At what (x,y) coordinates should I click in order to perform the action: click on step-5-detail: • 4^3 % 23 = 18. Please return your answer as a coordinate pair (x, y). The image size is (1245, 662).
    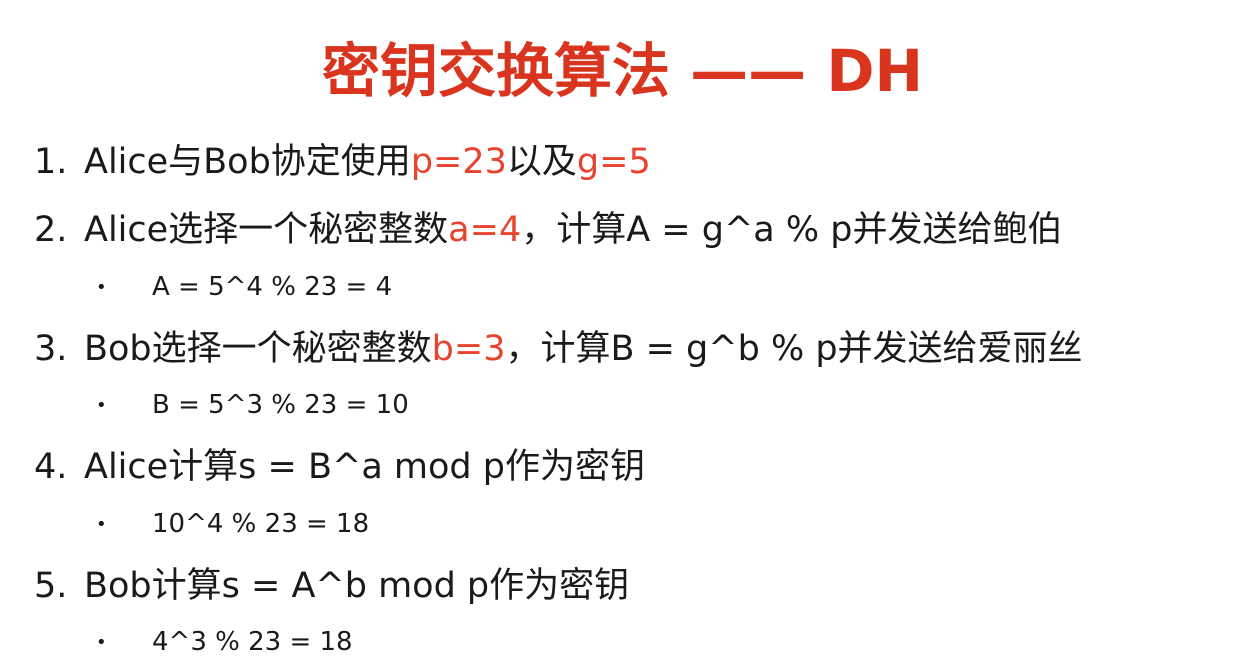
    Looking at the image, I should click on (224, 642).